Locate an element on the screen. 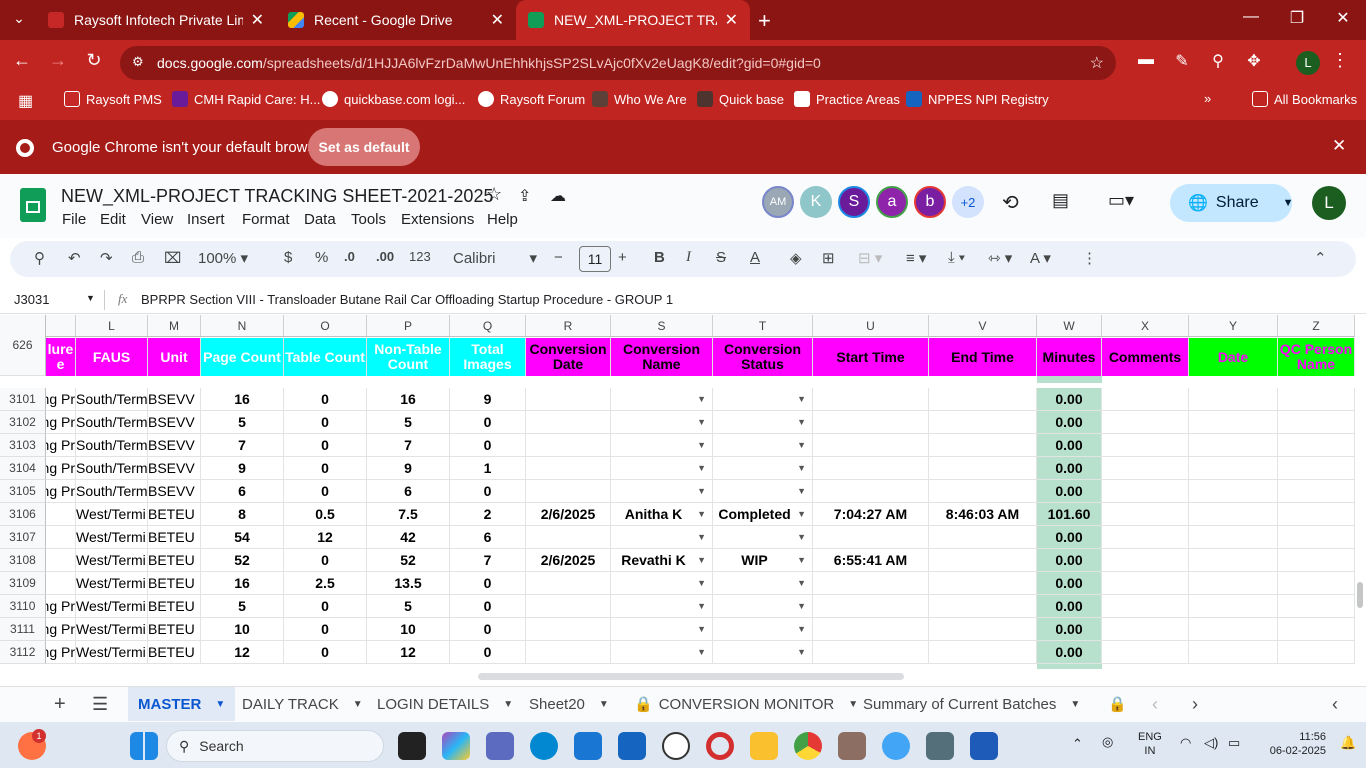 Image resolution: width=1366 pixels, height=768 pixels. name-box: J3031 is located at coordinates (31, 299).